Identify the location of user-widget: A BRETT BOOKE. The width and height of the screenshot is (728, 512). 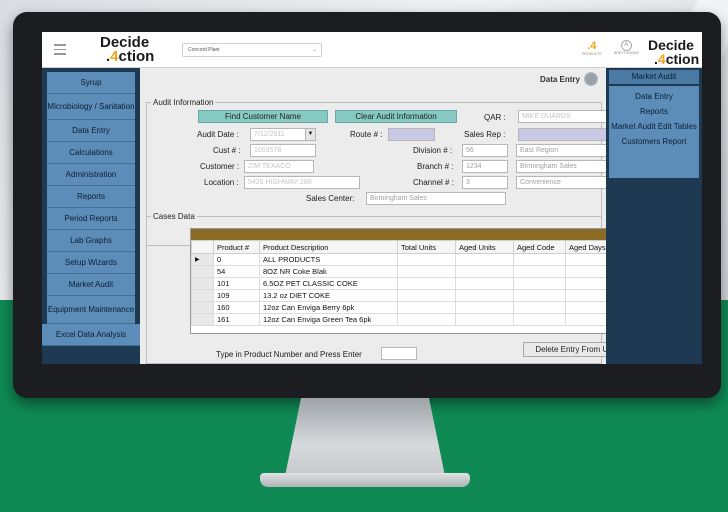
(626, 47).